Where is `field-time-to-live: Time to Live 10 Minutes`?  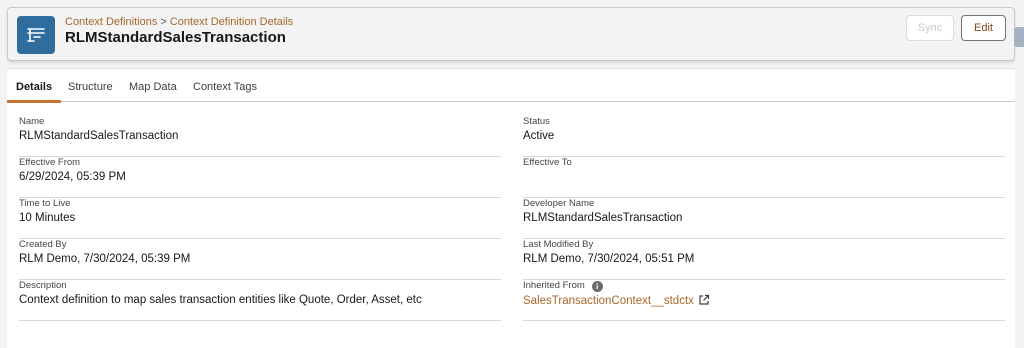 field-time-to-live: Time to Live 10 Minutes is located at coordinates (260, 218).